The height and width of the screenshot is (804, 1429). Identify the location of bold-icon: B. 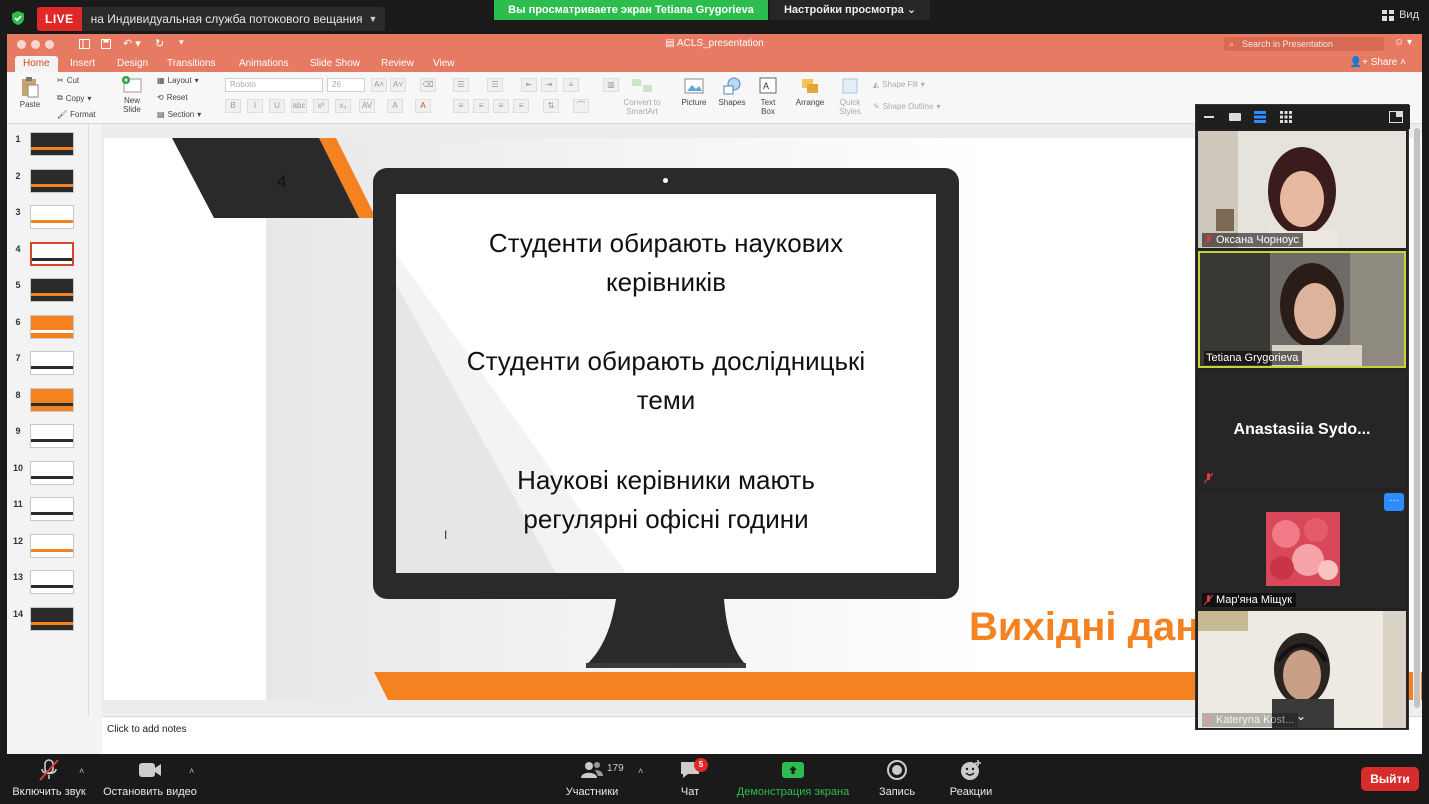
(233, 106).